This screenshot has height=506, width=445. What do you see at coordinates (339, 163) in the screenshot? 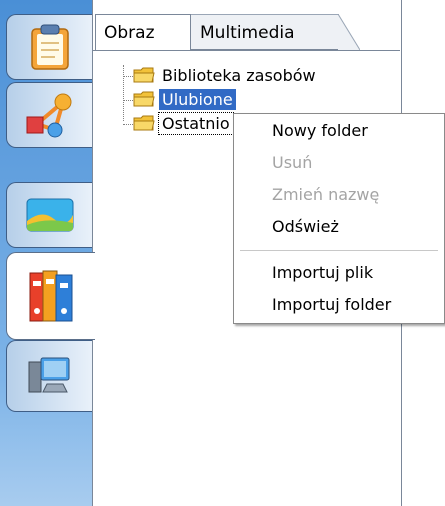
I see `menu-item-delete: Usuń` at bounding box center [339, 163].